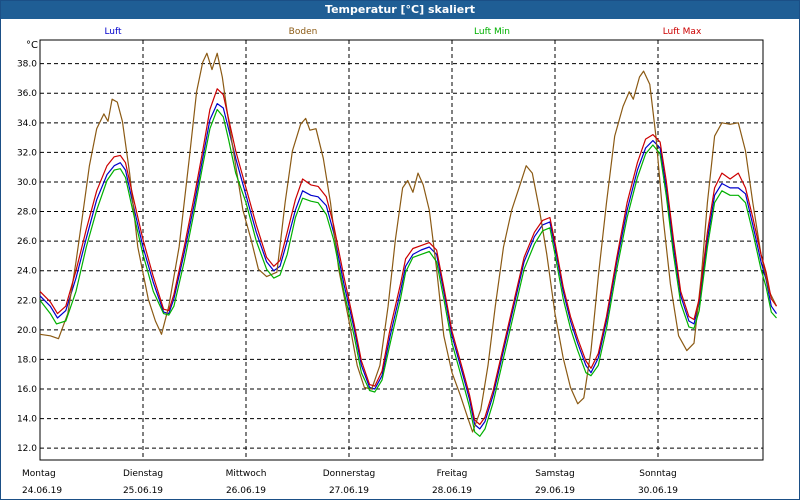 Image resolution: width=800 pixels, height=500 pixels. I want to click on x-tick-date: 25.06.19, so click(143, 491).